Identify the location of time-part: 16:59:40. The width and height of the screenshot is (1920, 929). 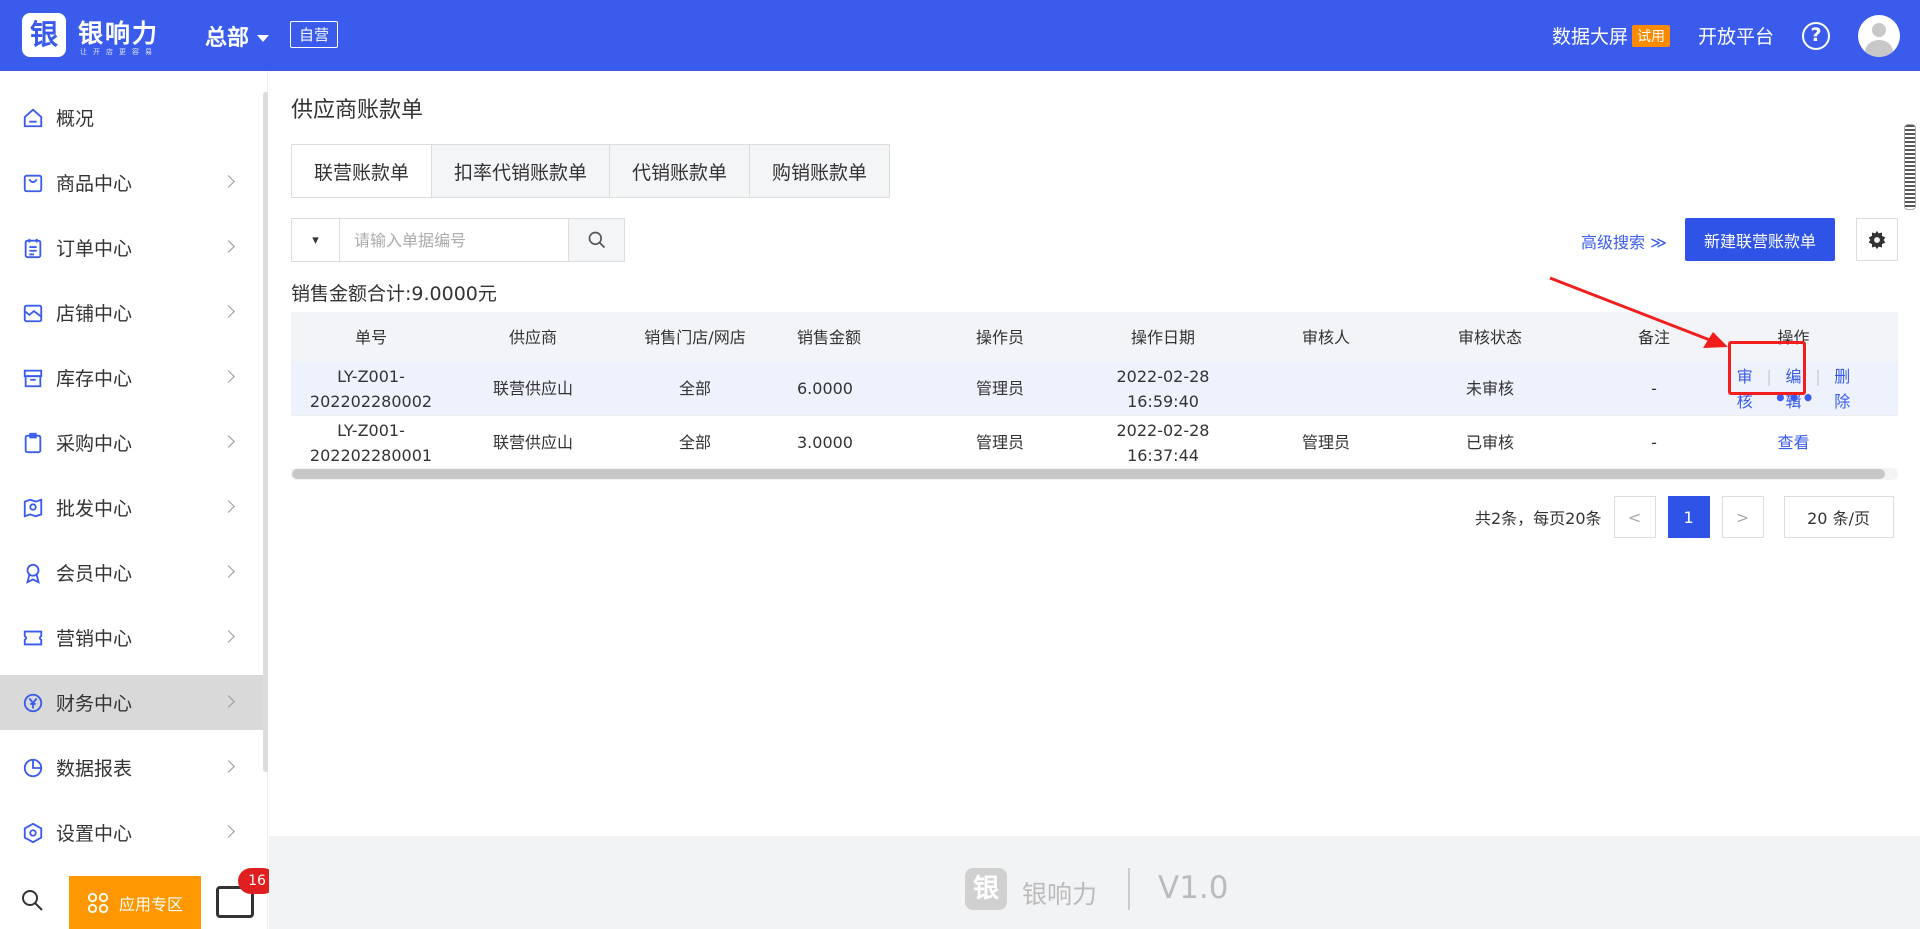
(1163, 401).